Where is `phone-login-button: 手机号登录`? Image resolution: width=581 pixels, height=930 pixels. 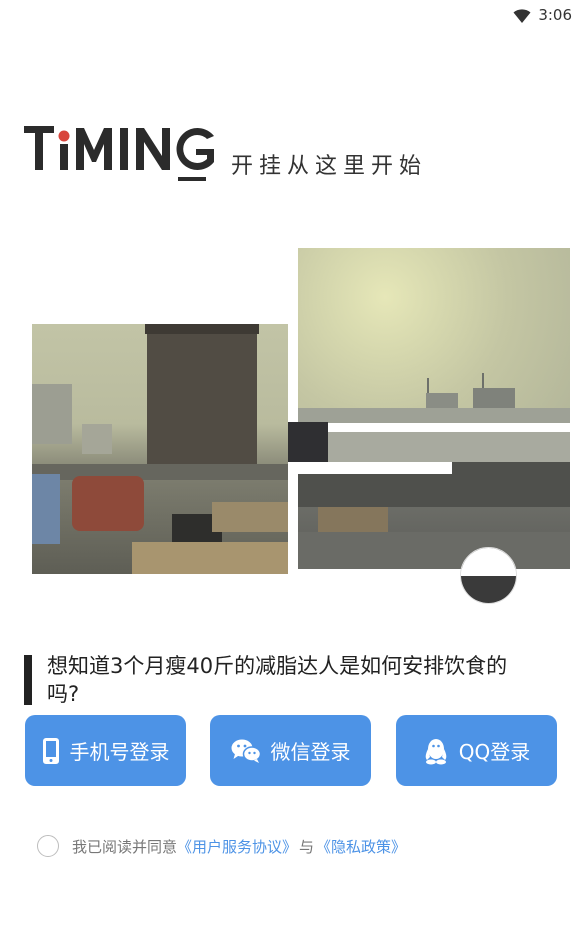
phone-login-button: 手机号登录 is located at coordinates (105, 750).